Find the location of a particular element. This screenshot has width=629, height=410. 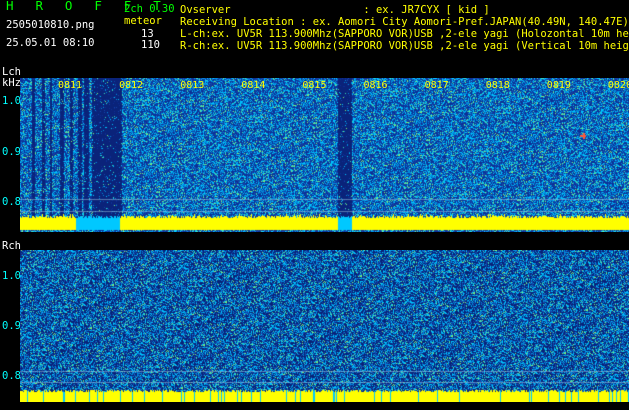

datetime: 25.05.01 08:10 is located at coordinates (50, 43).